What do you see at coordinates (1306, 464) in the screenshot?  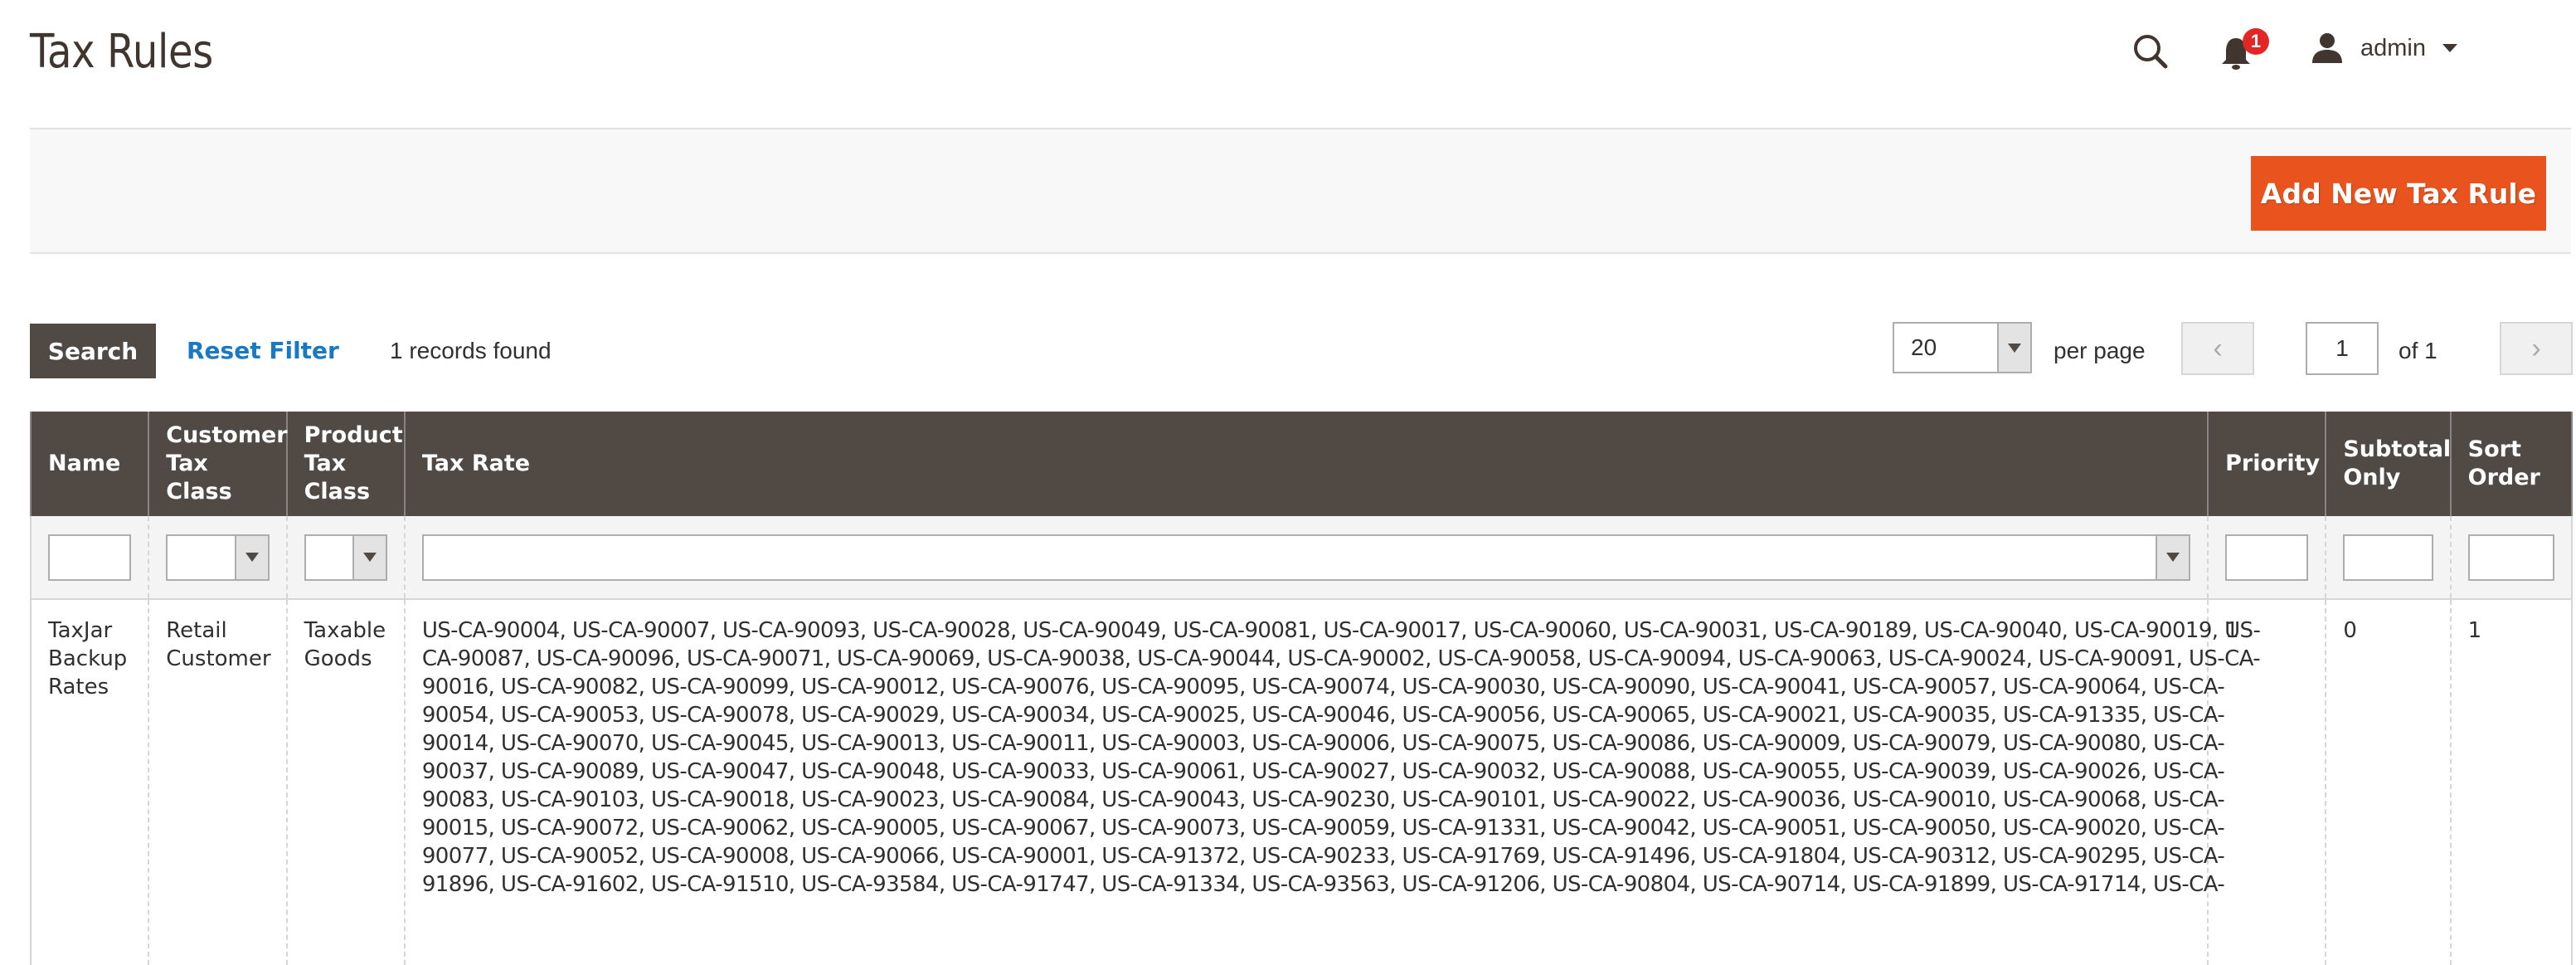 I see `column-header-tax-rate: Tax Rate` at bounding box center [1306, 464].